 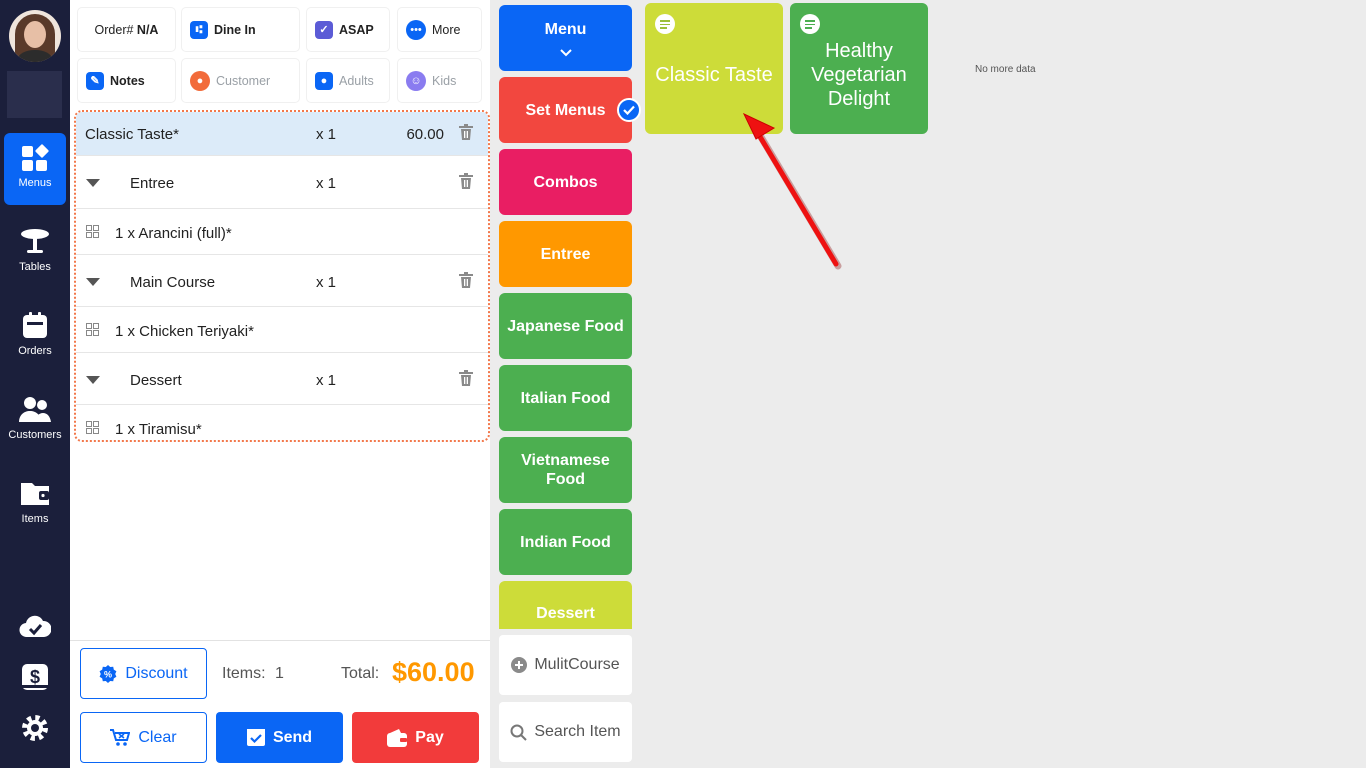 What do you see at coordinates (95, 80) in the screenshot?
I see `edit-icon: ✎` at bounding box center [95, 80].